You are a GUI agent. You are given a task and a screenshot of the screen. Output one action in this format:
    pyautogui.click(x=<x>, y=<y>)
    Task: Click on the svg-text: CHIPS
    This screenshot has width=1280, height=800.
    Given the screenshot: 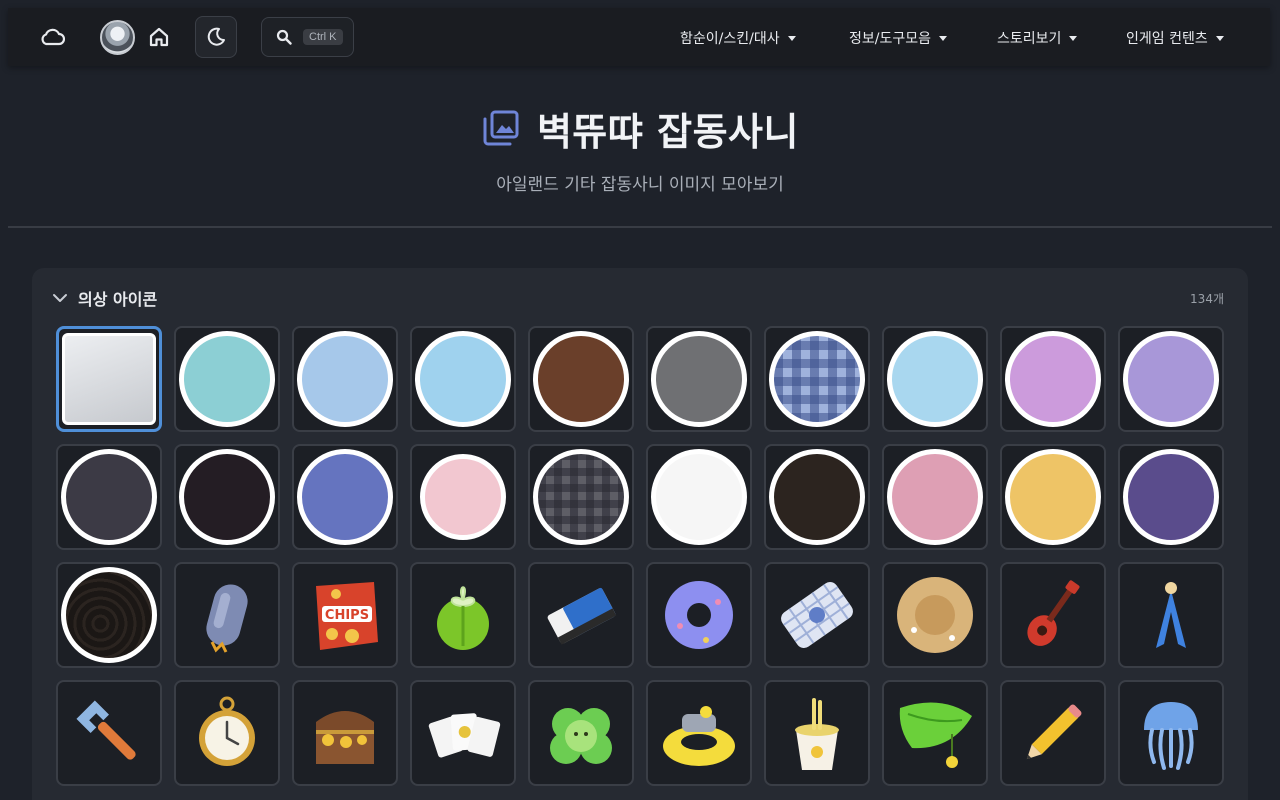 What is the action you would take?
    pyautogui.click(x=347, y=615)
    